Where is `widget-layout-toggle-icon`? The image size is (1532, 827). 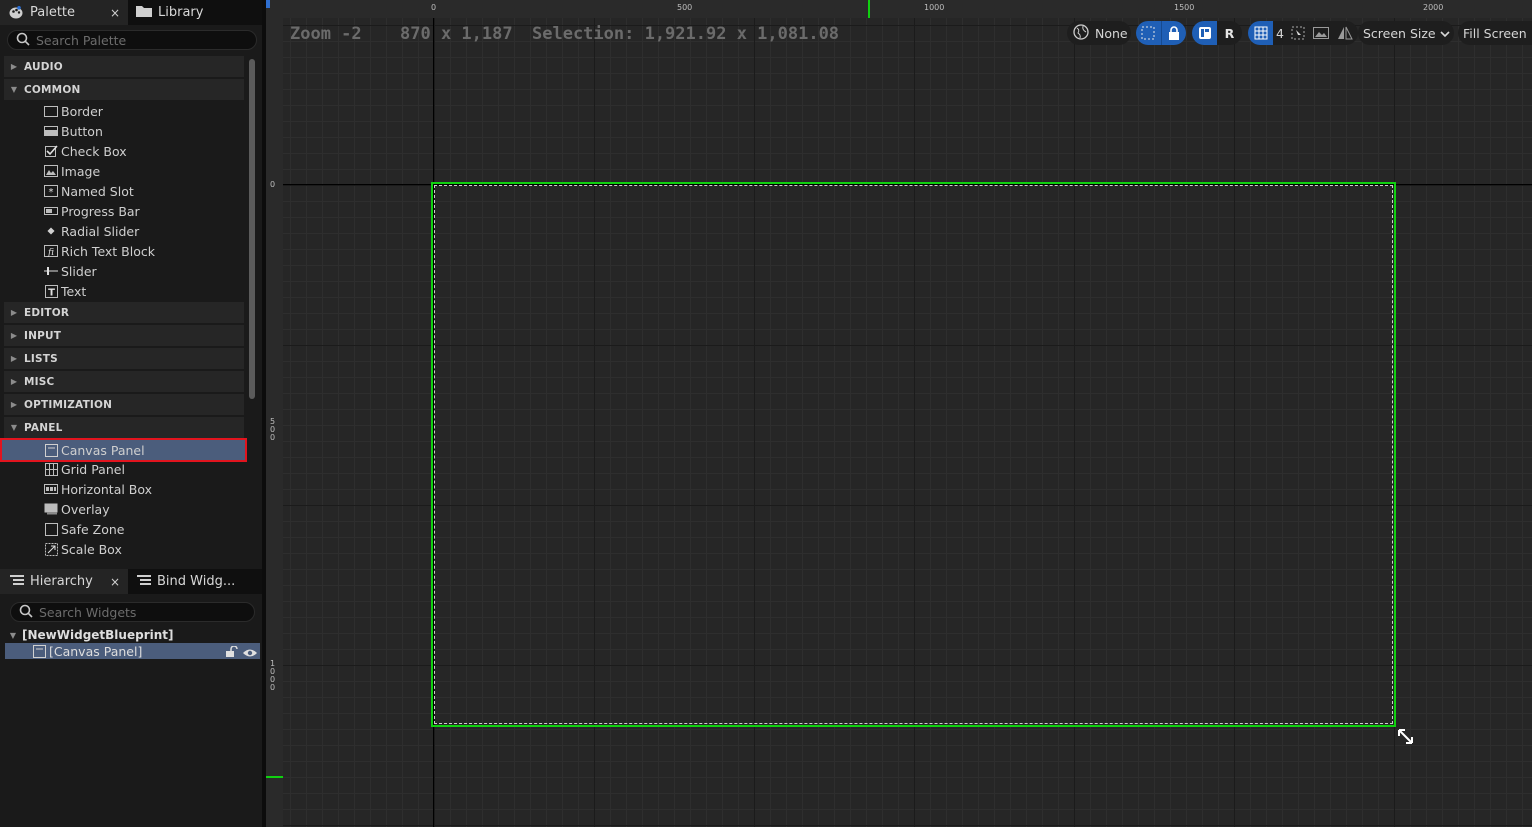
widget-layout-toggle-icon is located at coordinates (1204, 33).